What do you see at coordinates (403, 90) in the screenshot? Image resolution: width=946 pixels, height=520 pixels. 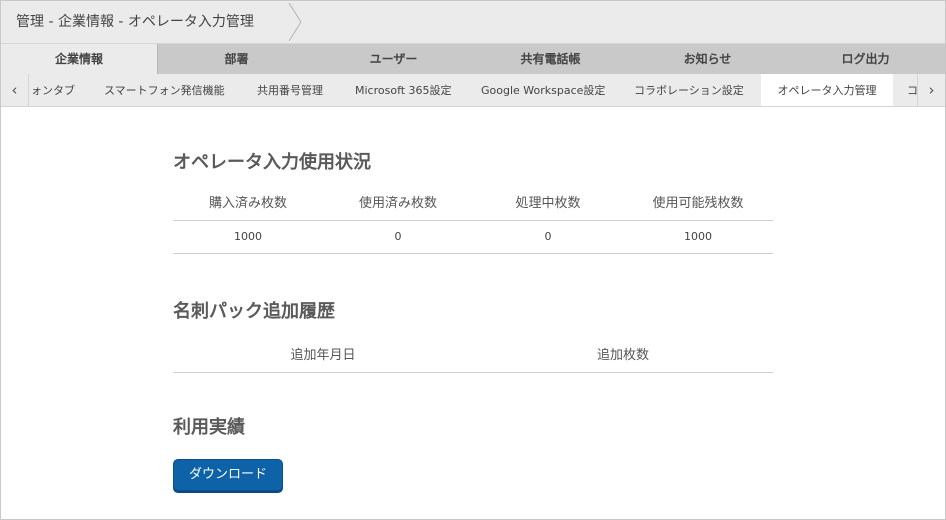 I see `sub-tab-microsoft365: Microsoft 365設定` at bounding box center [403, 90].